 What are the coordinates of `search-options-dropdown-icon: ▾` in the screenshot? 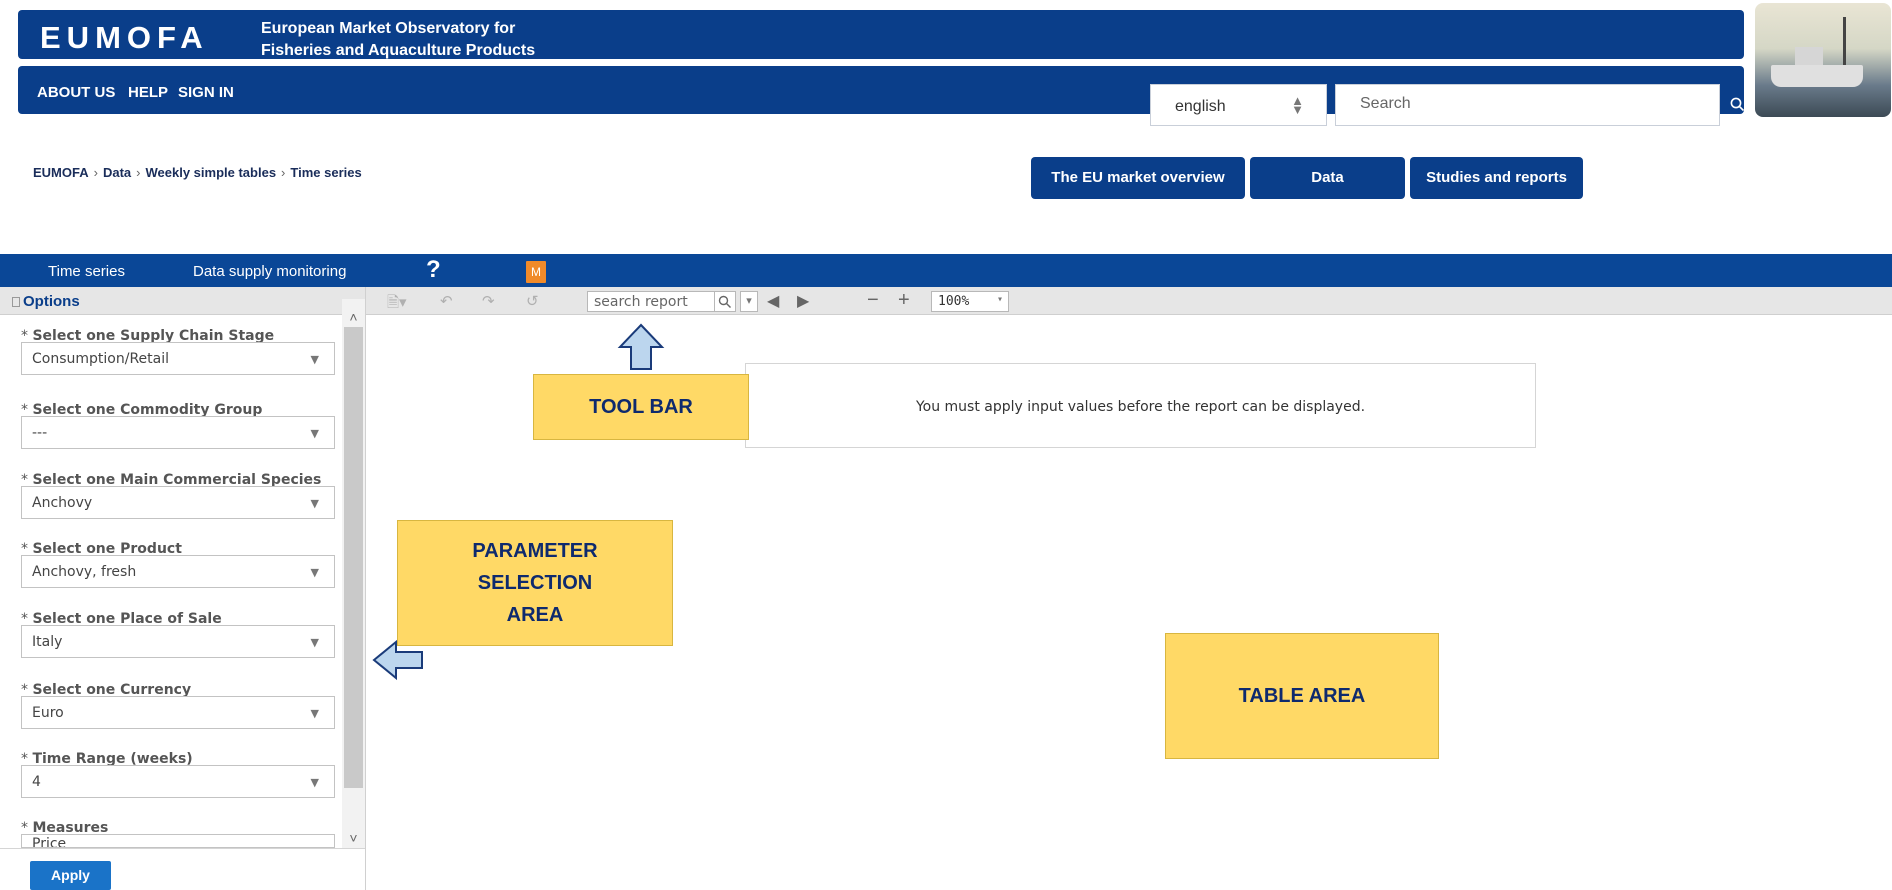 It's located at (749, 301).